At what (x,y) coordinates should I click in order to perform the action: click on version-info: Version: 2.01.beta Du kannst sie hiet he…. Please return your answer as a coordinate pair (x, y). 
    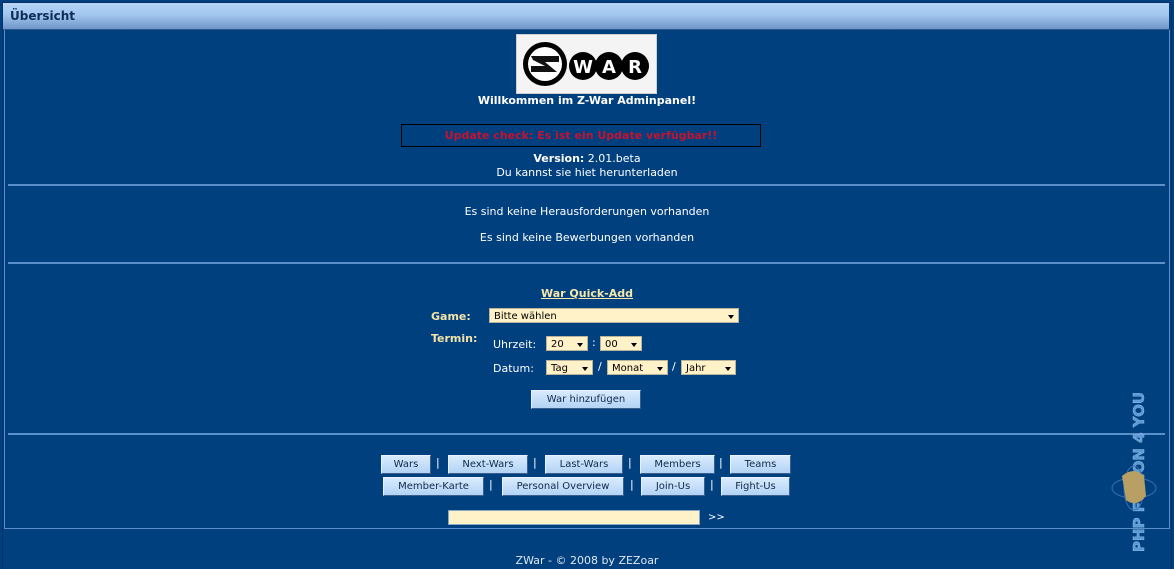
    Looking at the image, I should click on (587, 166).